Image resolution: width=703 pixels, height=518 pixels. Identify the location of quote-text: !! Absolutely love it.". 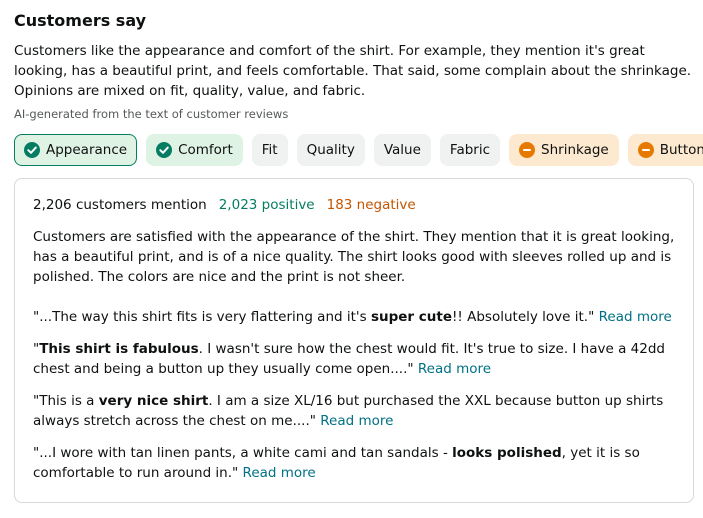
(525, 317).